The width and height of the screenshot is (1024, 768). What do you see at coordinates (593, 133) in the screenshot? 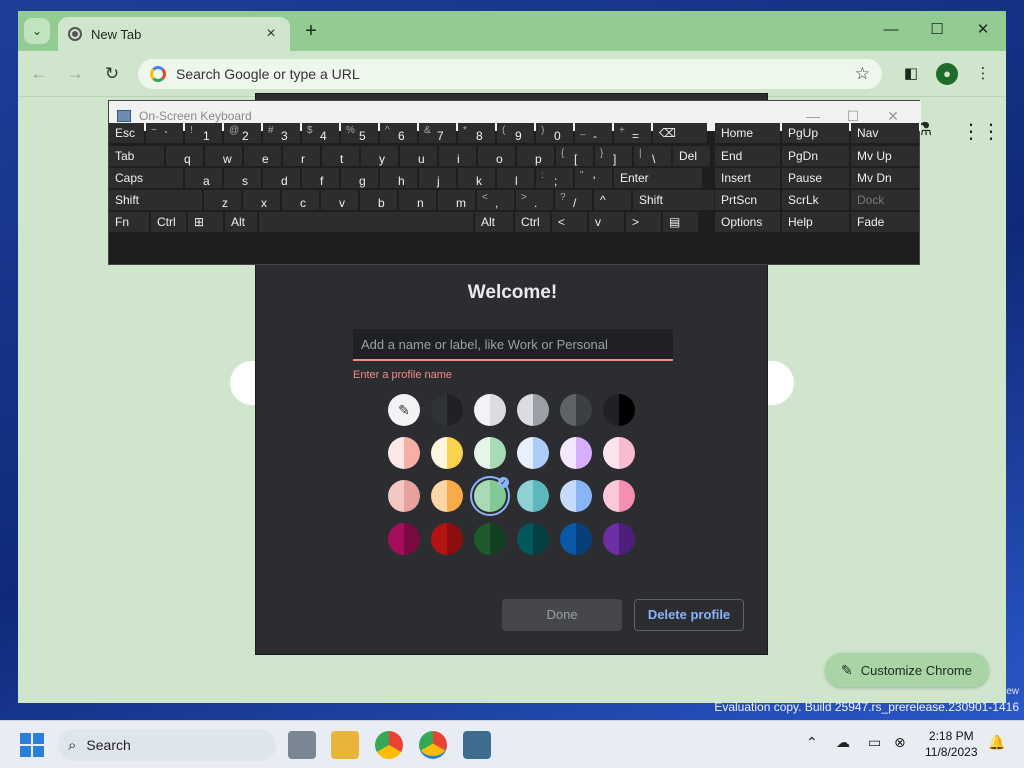
I see `key: _ -` at bounding box center [593, 133].